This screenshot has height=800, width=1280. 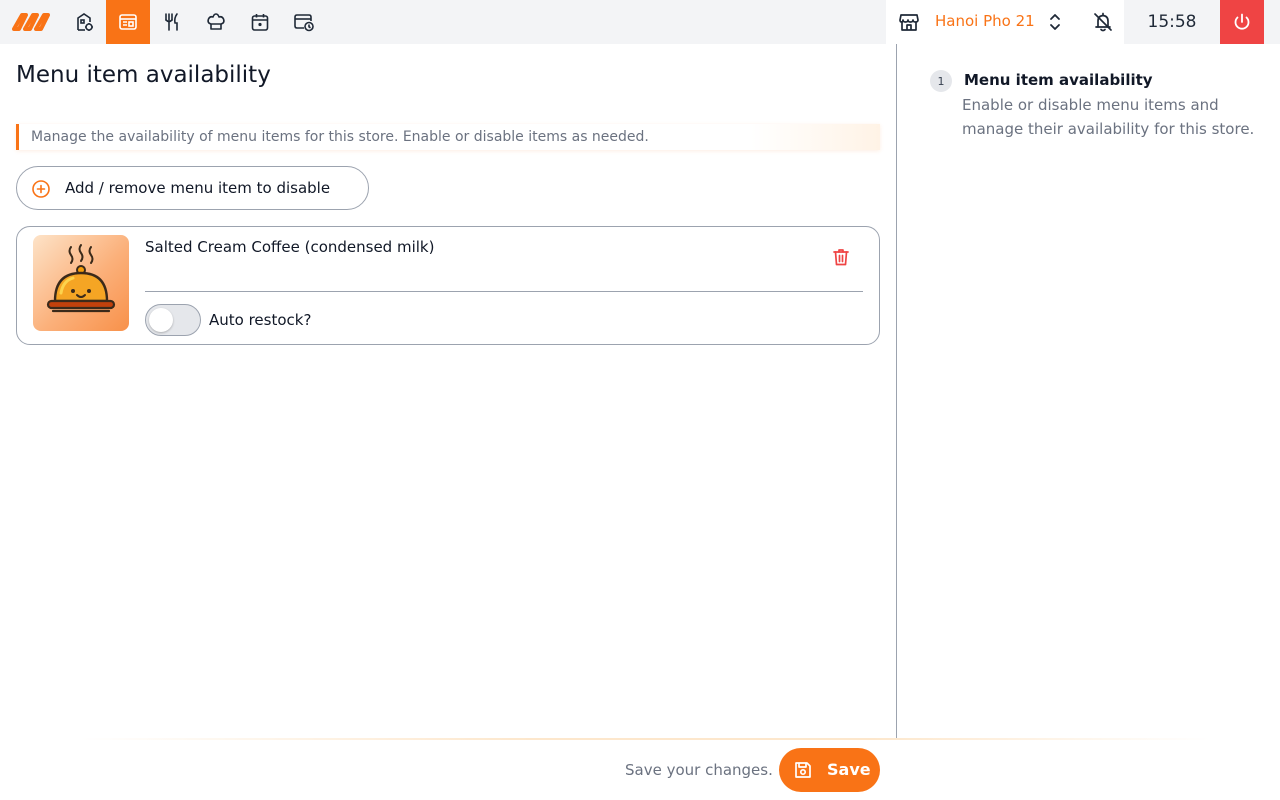 What do you see at coordinates (941, 81) in the screenshot?
I see `step-number: 1` at bounding box center [941, 81].